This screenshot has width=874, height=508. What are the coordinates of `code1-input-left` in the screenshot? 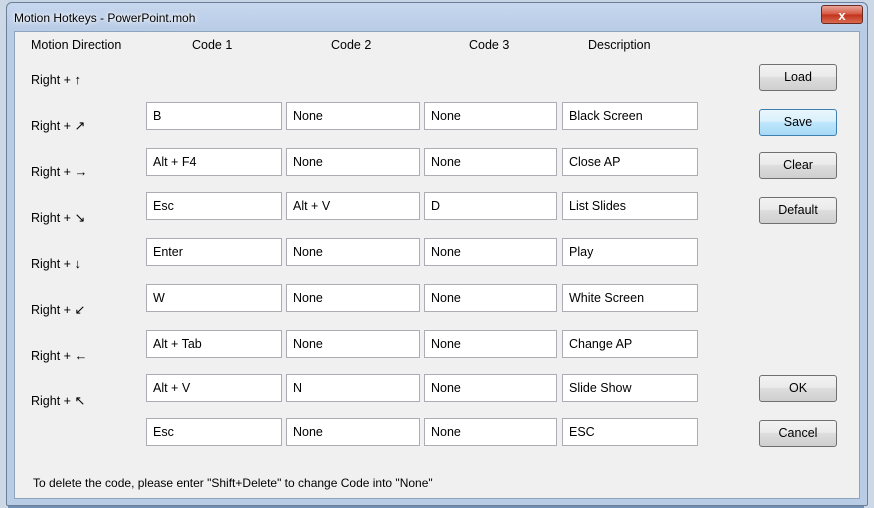 It's located at (214, 388).